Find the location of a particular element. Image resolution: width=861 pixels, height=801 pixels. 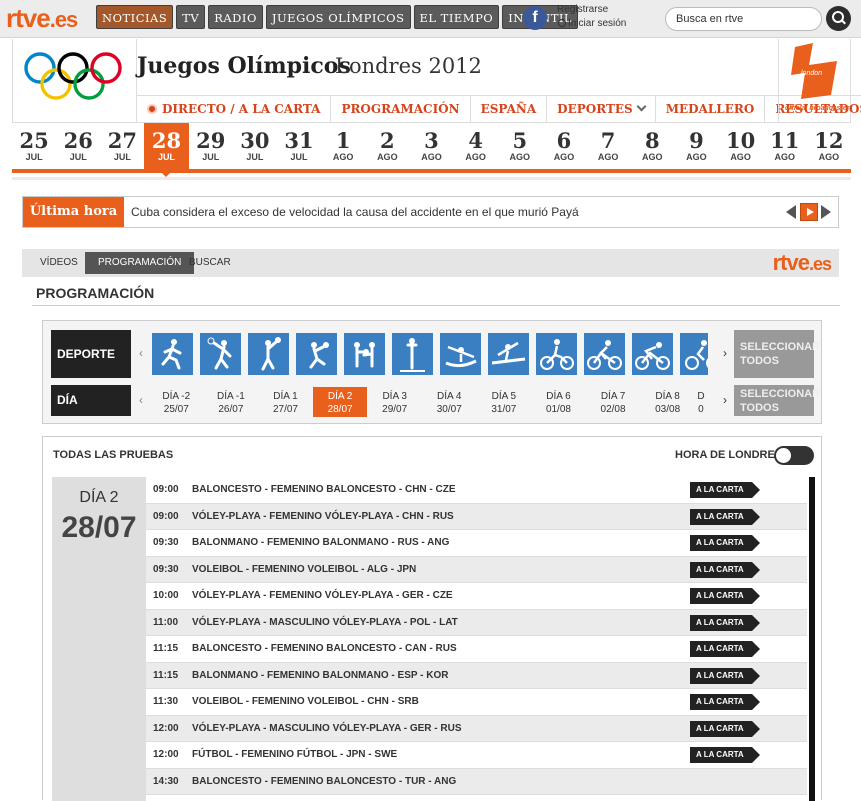

top-nav-item: TV is located at coordinates (191, 17).